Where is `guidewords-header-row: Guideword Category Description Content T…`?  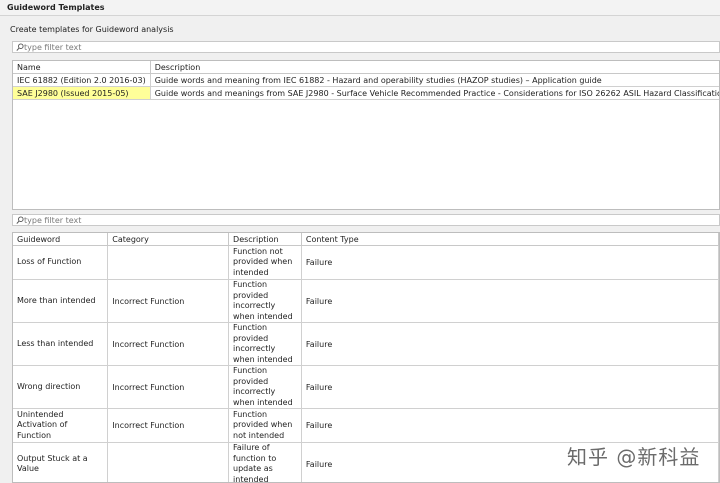 guidewords-header-row: Guideword Category Description Content T… is located at coordinates (366, 239).